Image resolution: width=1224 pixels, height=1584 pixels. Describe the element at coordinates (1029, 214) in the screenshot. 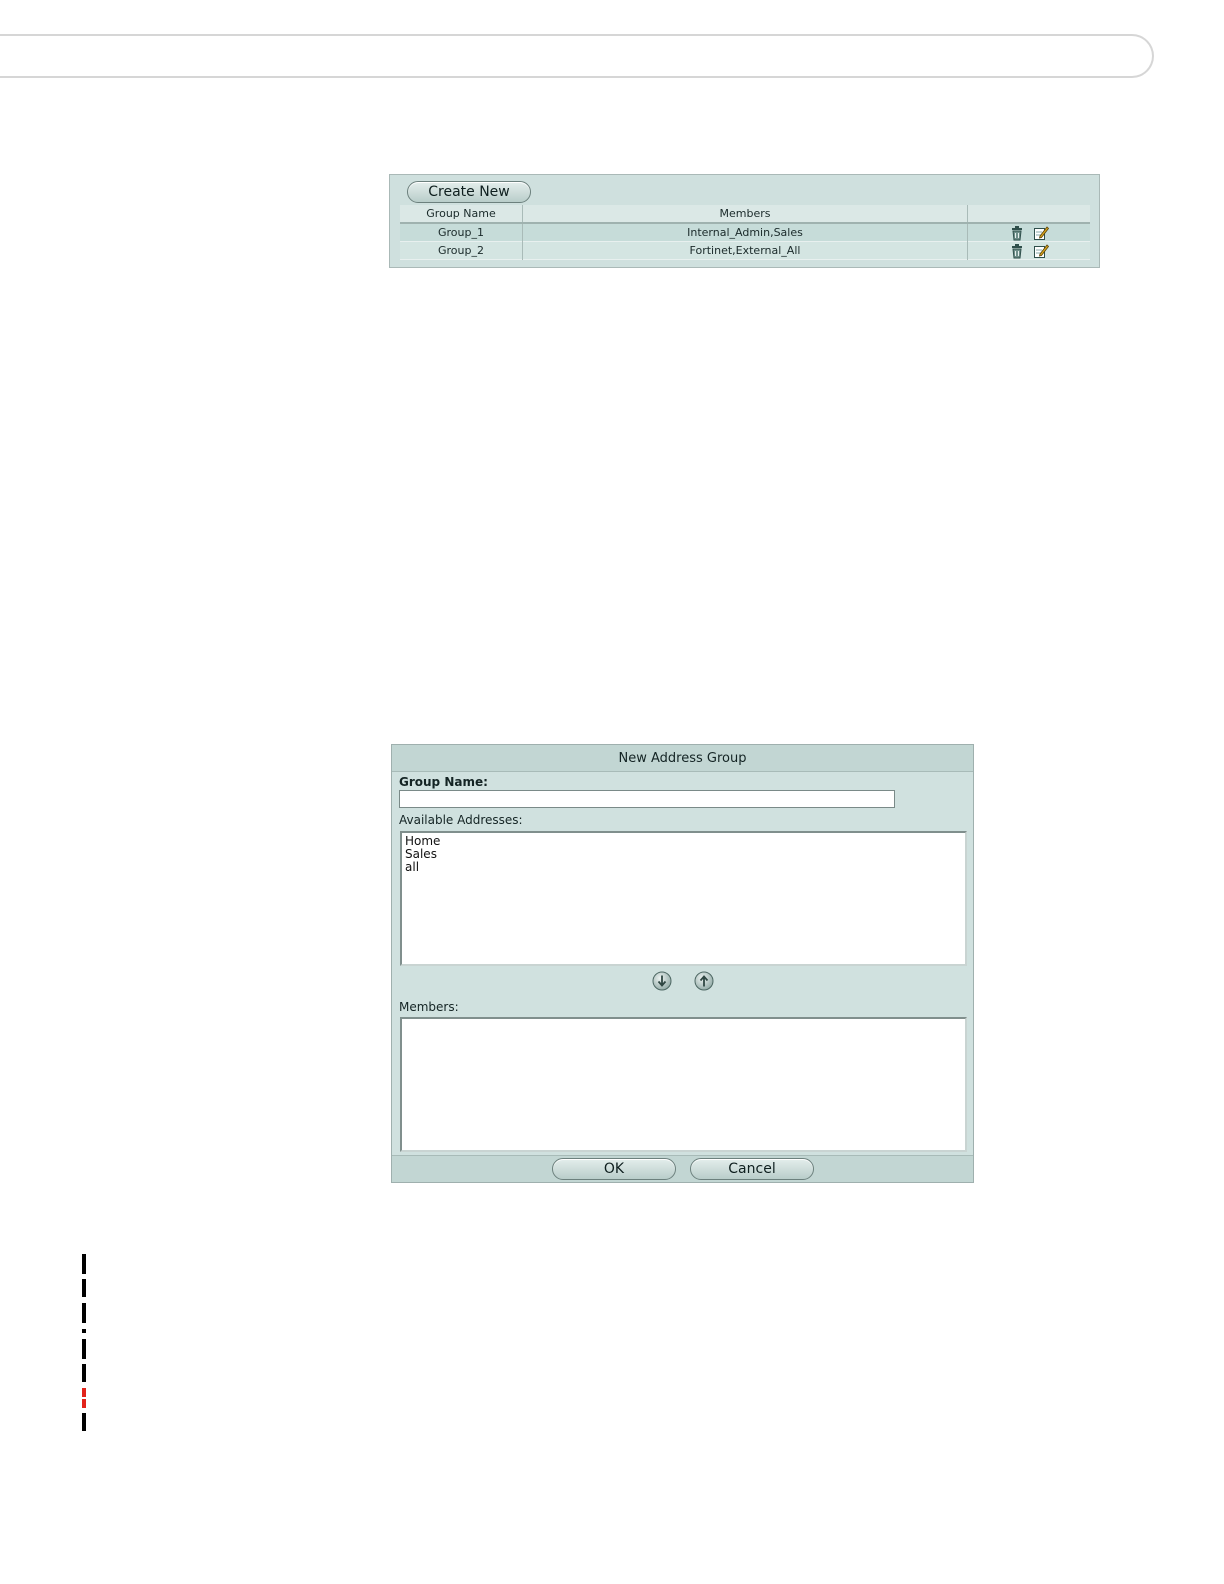

I see `column-header-actions` at that location.